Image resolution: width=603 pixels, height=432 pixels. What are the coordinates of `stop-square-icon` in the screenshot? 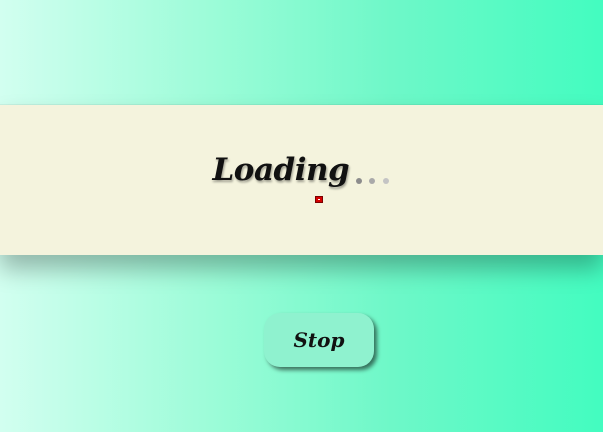 It's located at (319, 199).